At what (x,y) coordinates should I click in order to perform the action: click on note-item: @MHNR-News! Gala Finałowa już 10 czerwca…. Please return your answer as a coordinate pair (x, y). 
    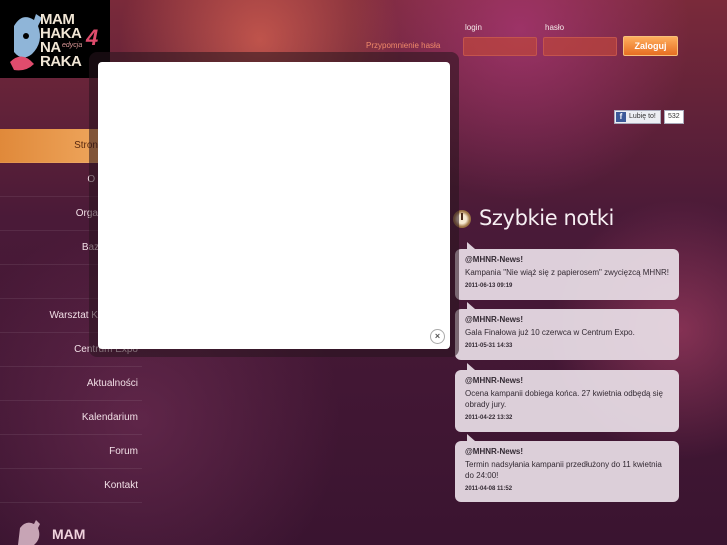
    Looking at the image, I should click on (567, 331).